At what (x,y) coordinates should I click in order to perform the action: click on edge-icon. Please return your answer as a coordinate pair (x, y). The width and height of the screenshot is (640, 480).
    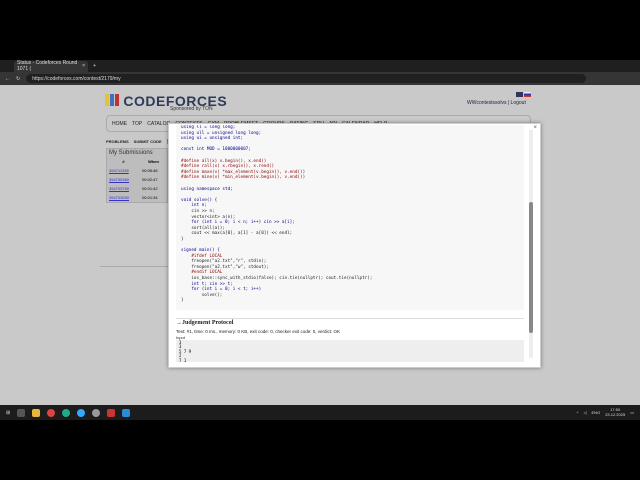
    Looking at the image, I should click on (66, 412).